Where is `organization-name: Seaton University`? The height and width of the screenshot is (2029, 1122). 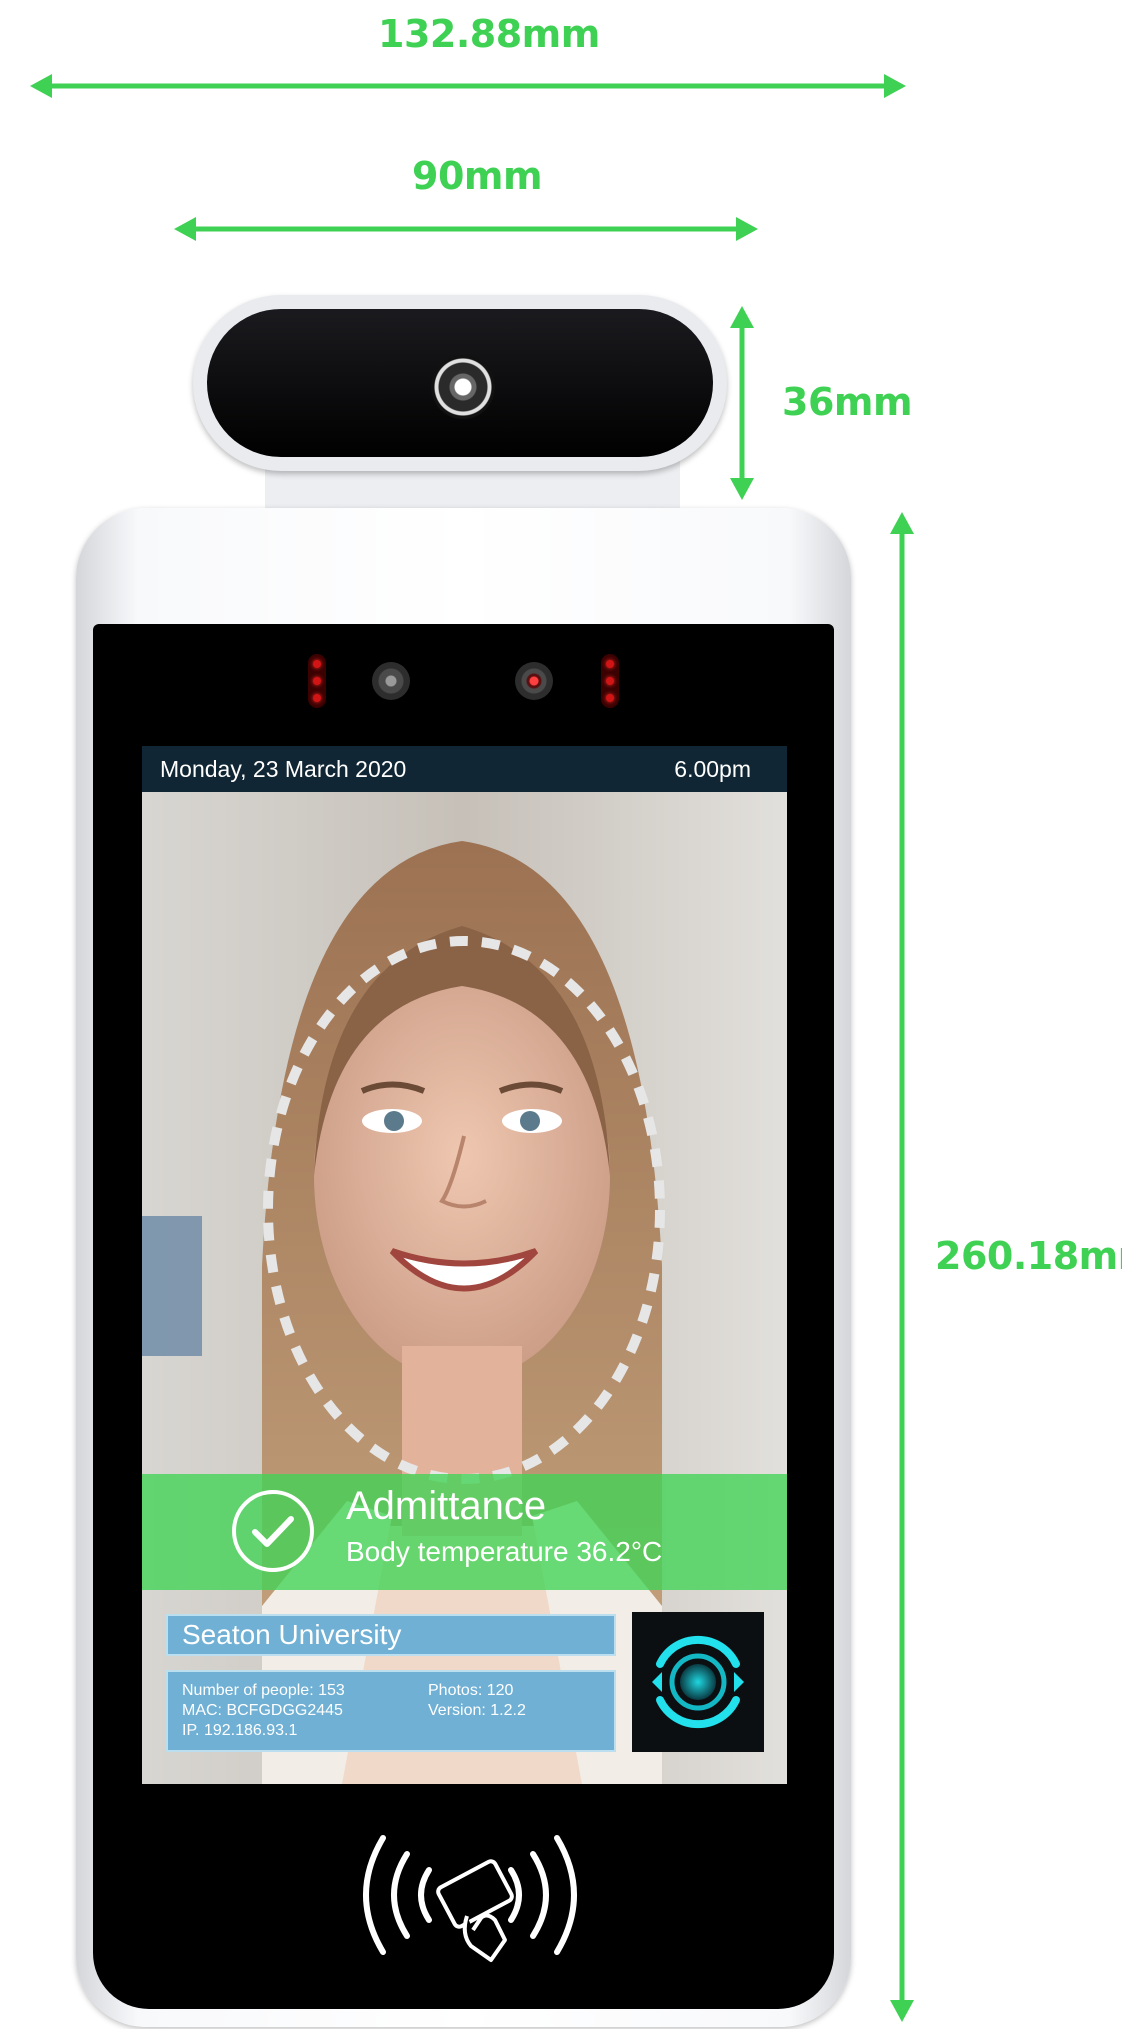
organization-name: Seaton University is located at coordinates (391, 1635).